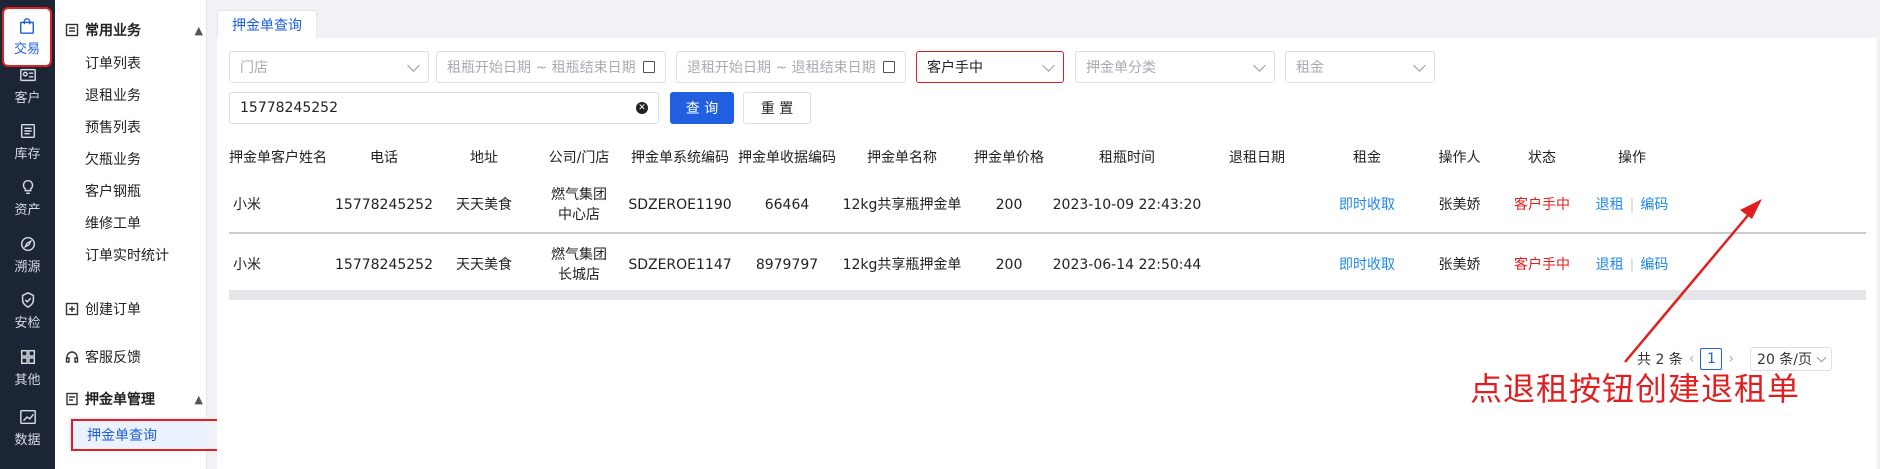  What do you see at coordinates (113, 64) in the screenshot?
I see `menu-item-order-list: 订单列表` at bounding box center [113, 64].